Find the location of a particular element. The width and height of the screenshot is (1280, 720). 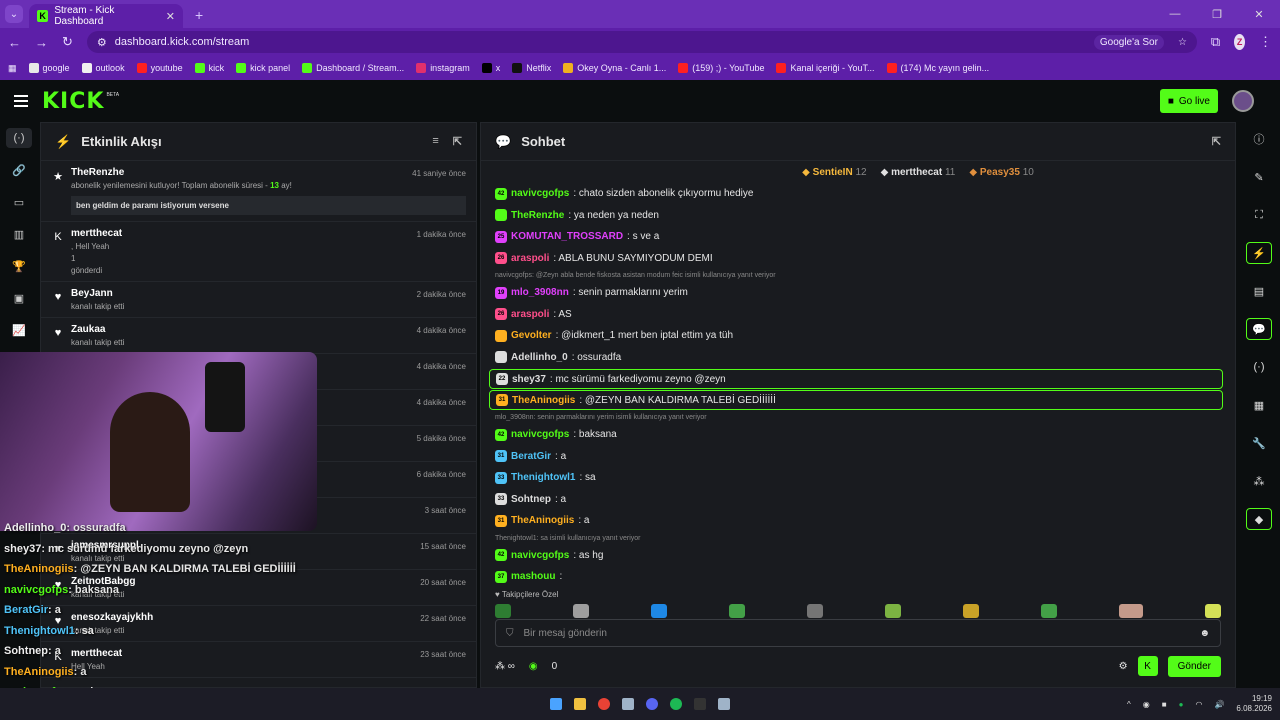

leaderboard-entry: ◆ Peasy35 10 is located at coordinates (1001, 172).